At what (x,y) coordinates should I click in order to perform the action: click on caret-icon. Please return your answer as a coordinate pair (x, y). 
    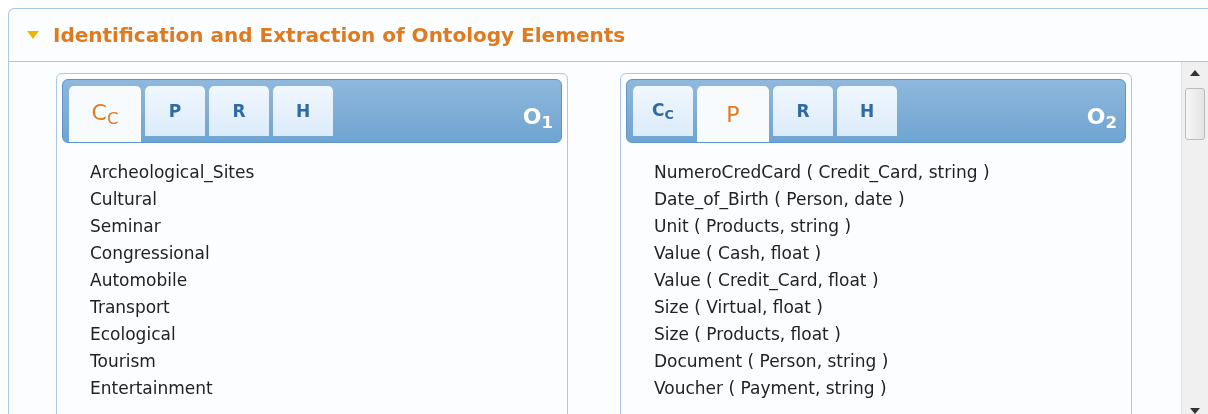
    Looking at the image, I should click on (33, 35).